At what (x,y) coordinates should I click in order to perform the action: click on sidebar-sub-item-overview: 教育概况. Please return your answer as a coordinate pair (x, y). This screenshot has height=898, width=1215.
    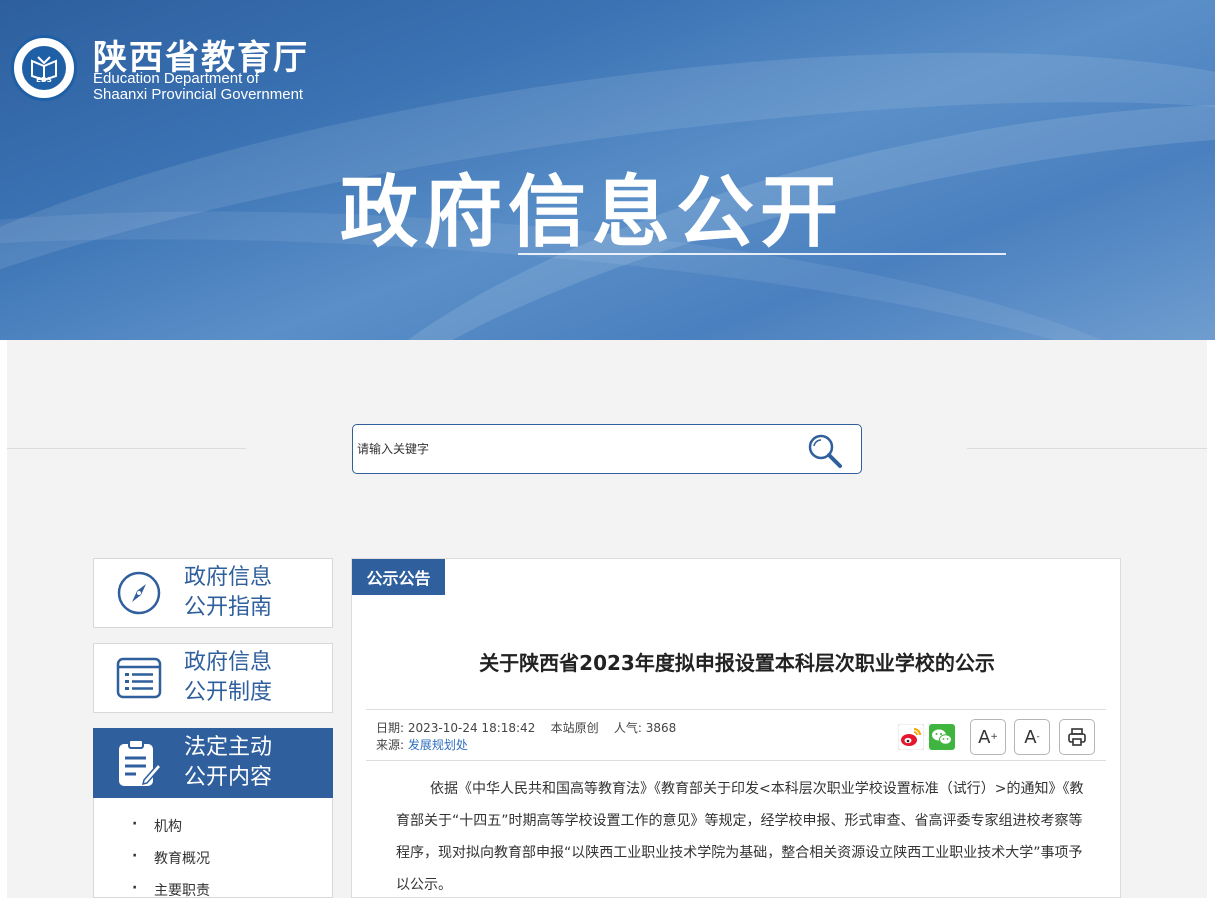
    Looking at the image, I should click on (171, 858).